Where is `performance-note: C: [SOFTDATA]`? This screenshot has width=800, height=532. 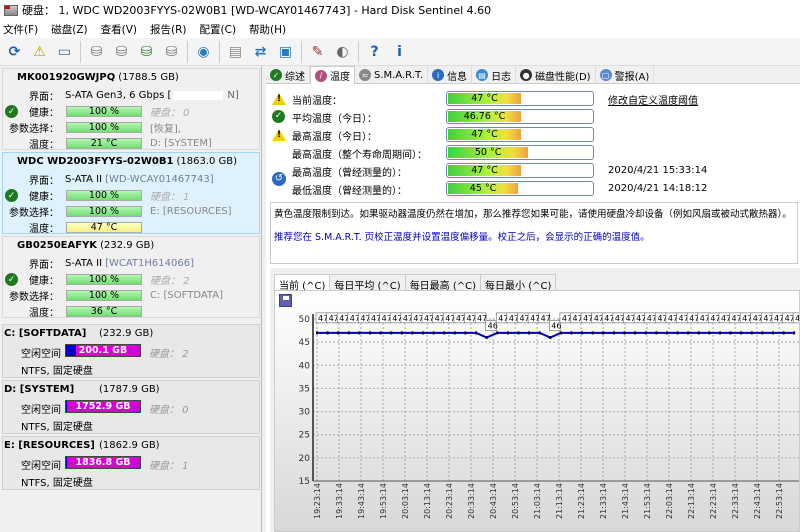
performance-note: C: [SOFTDATA] is located at coordinates (186, 295).